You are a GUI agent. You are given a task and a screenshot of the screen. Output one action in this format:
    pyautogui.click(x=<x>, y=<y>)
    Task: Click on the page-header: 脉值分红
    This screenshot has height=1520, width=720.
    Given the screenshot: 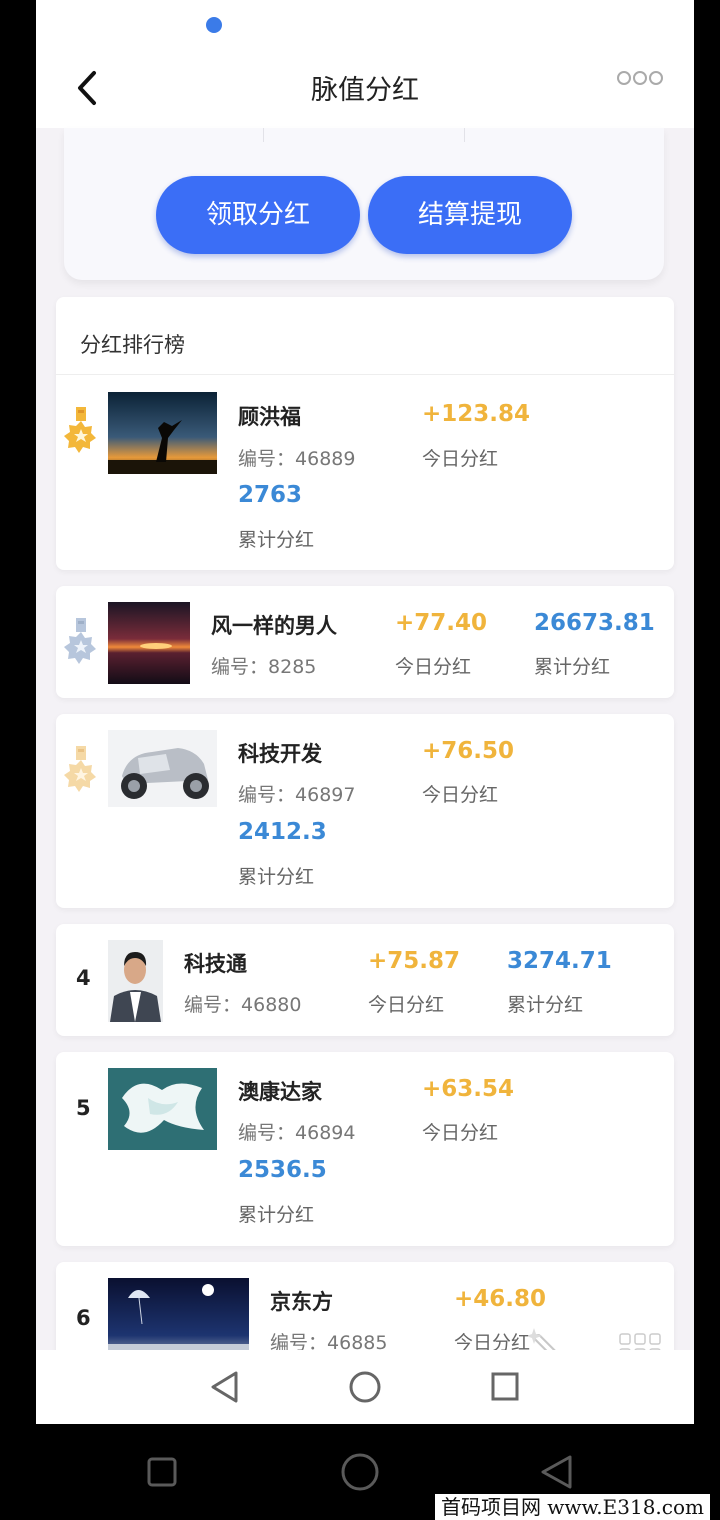 What is the action you would take?
    pyautogui.click(x=365, y=89)
    